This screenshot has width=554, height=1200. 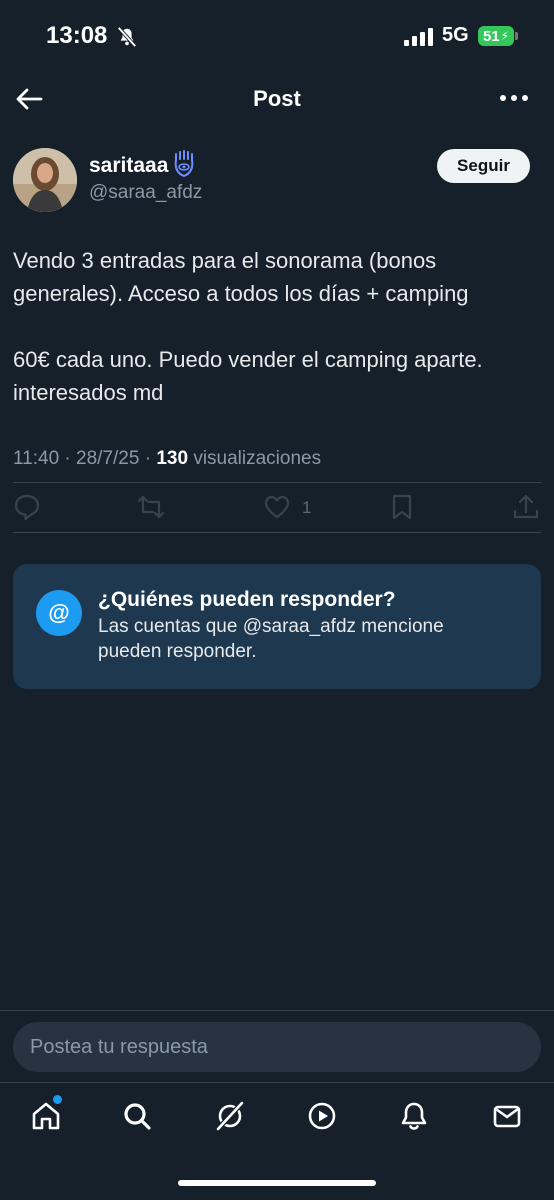 I want to click on tweet-time: 11:40, so click(x=36, y=458).